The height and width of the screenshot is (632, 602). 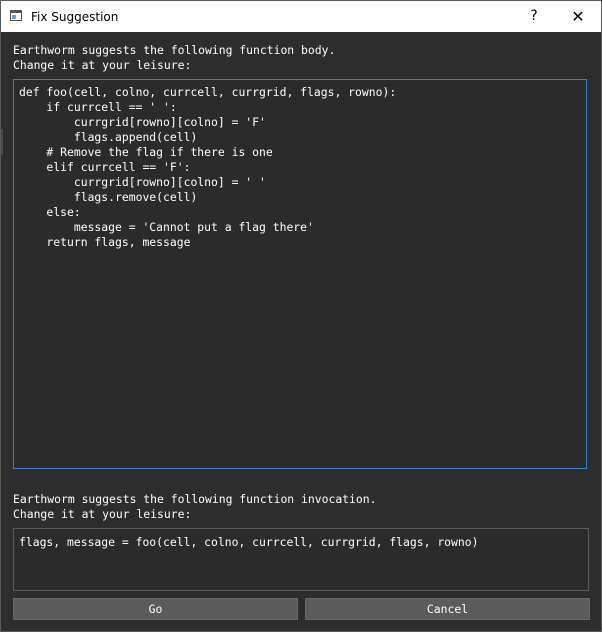 I want to click on close-icon: ✕, so click(x=578, y=16).